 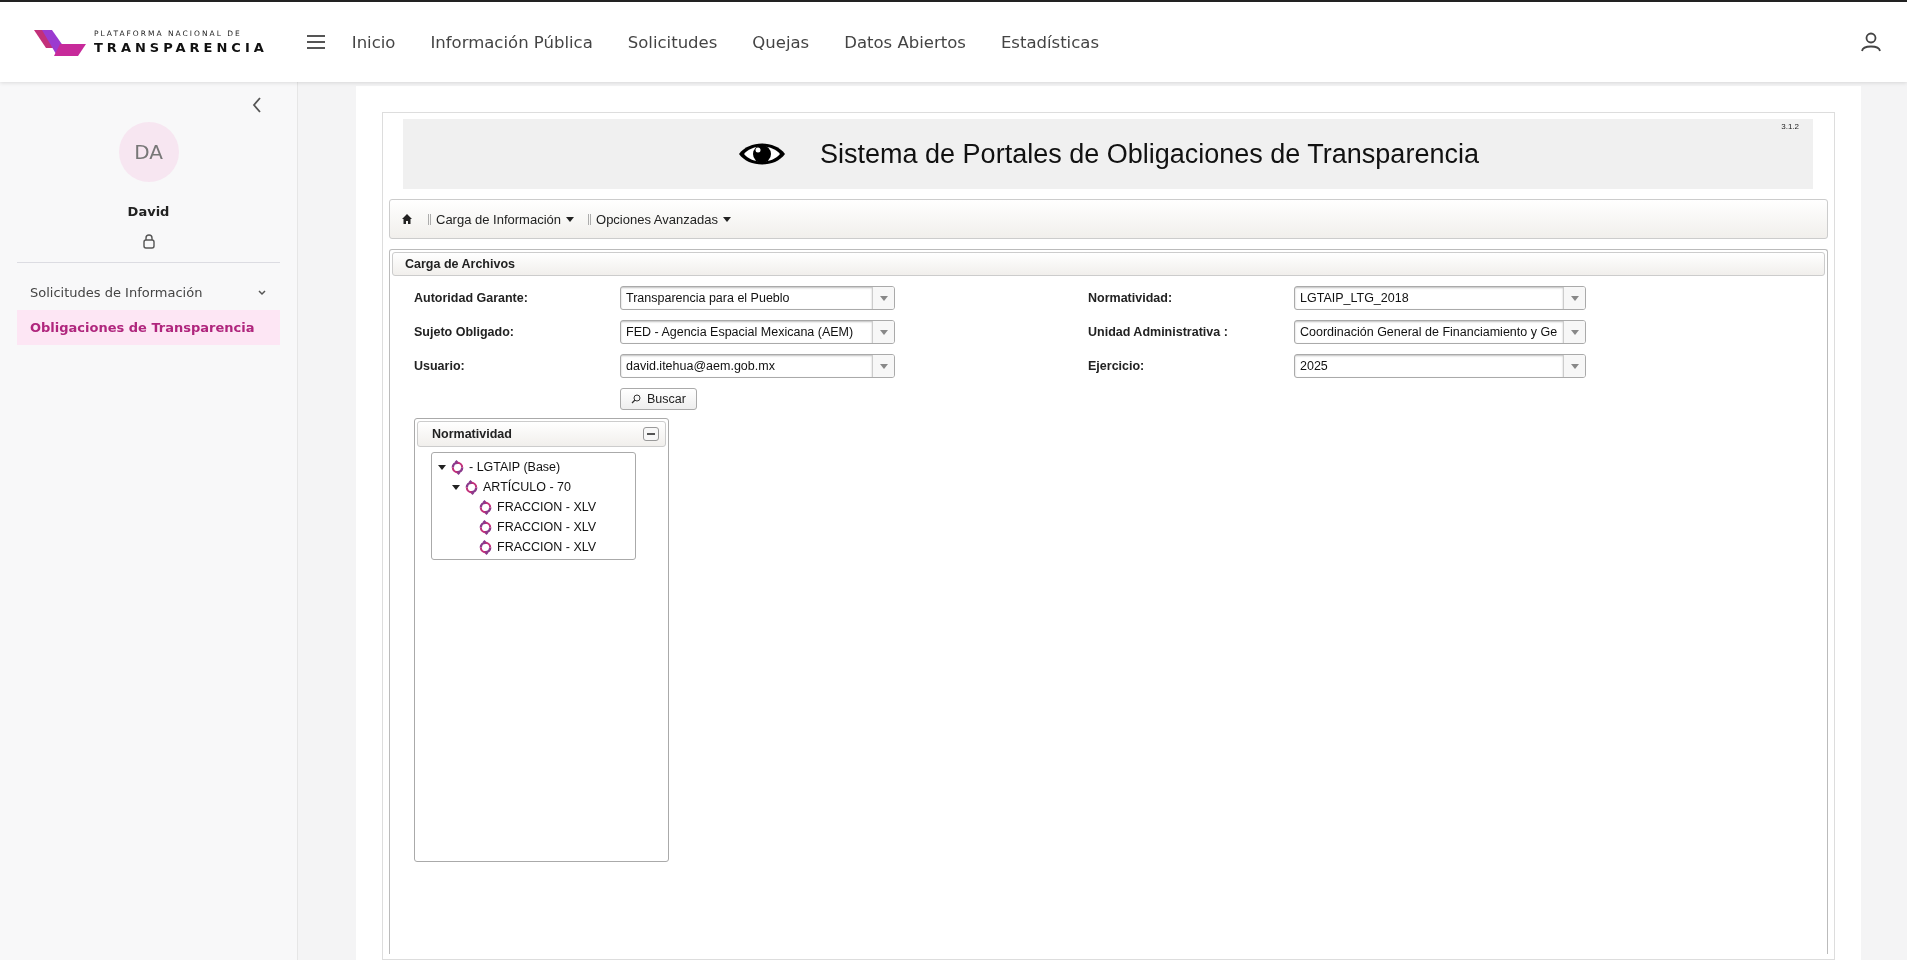 What do you see at coordinates (315, 42) in the screenshot?
I see `menu-icon` at bounding box center [315, 42].